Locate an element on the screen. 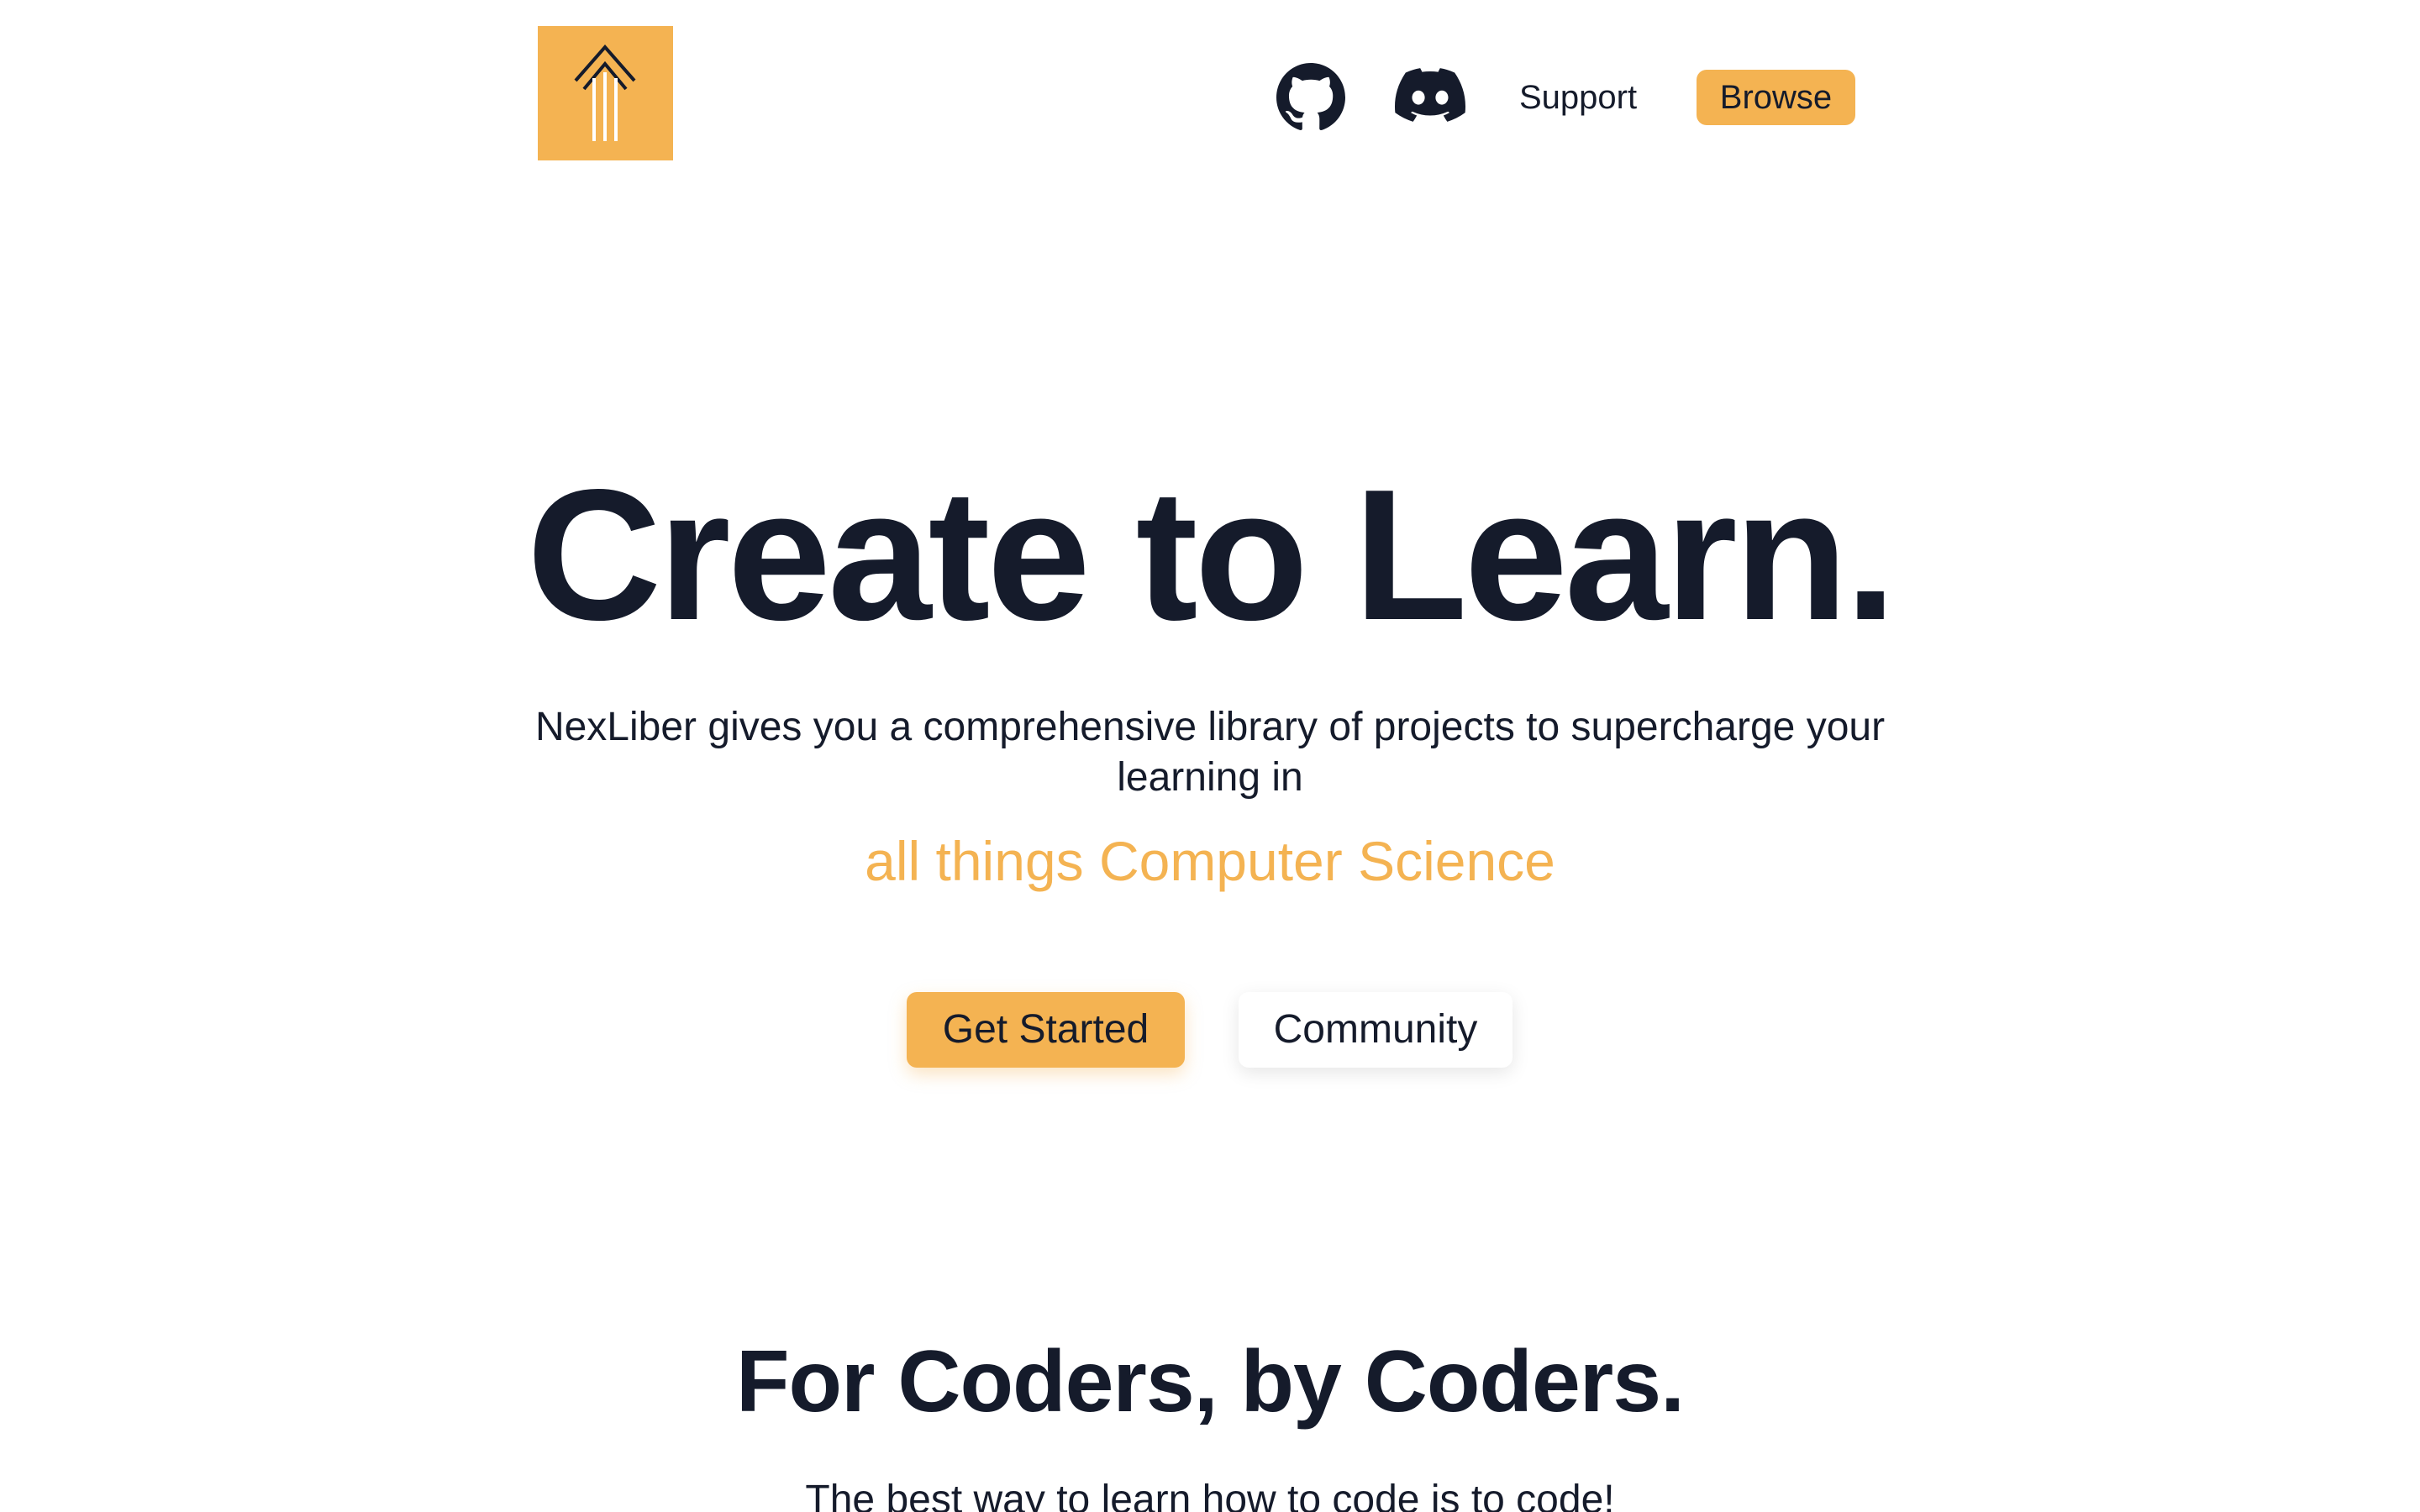  upward-arrow-lines-icon is located at coordinates (605, 92).